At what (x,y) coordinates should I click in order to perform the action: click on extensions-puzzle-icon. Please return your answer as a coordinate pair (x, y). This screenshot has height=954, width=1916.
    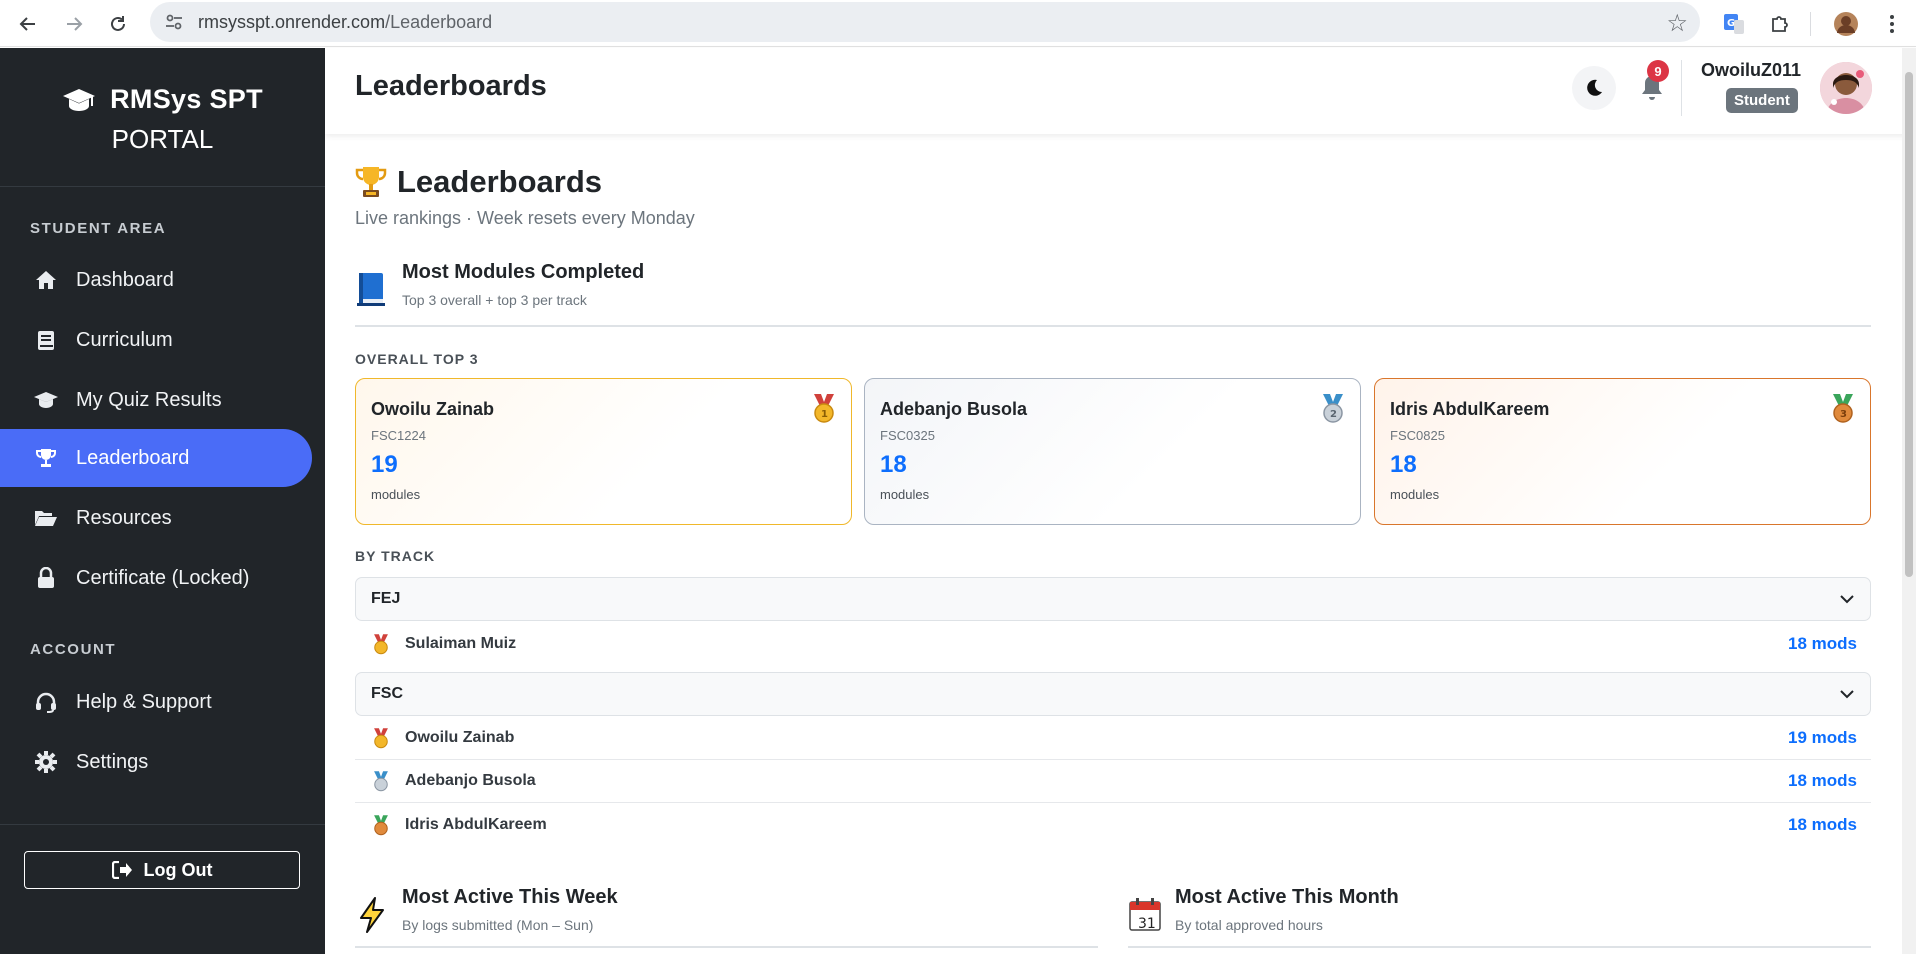
    Looking at the image, I should click on (1780, 24).